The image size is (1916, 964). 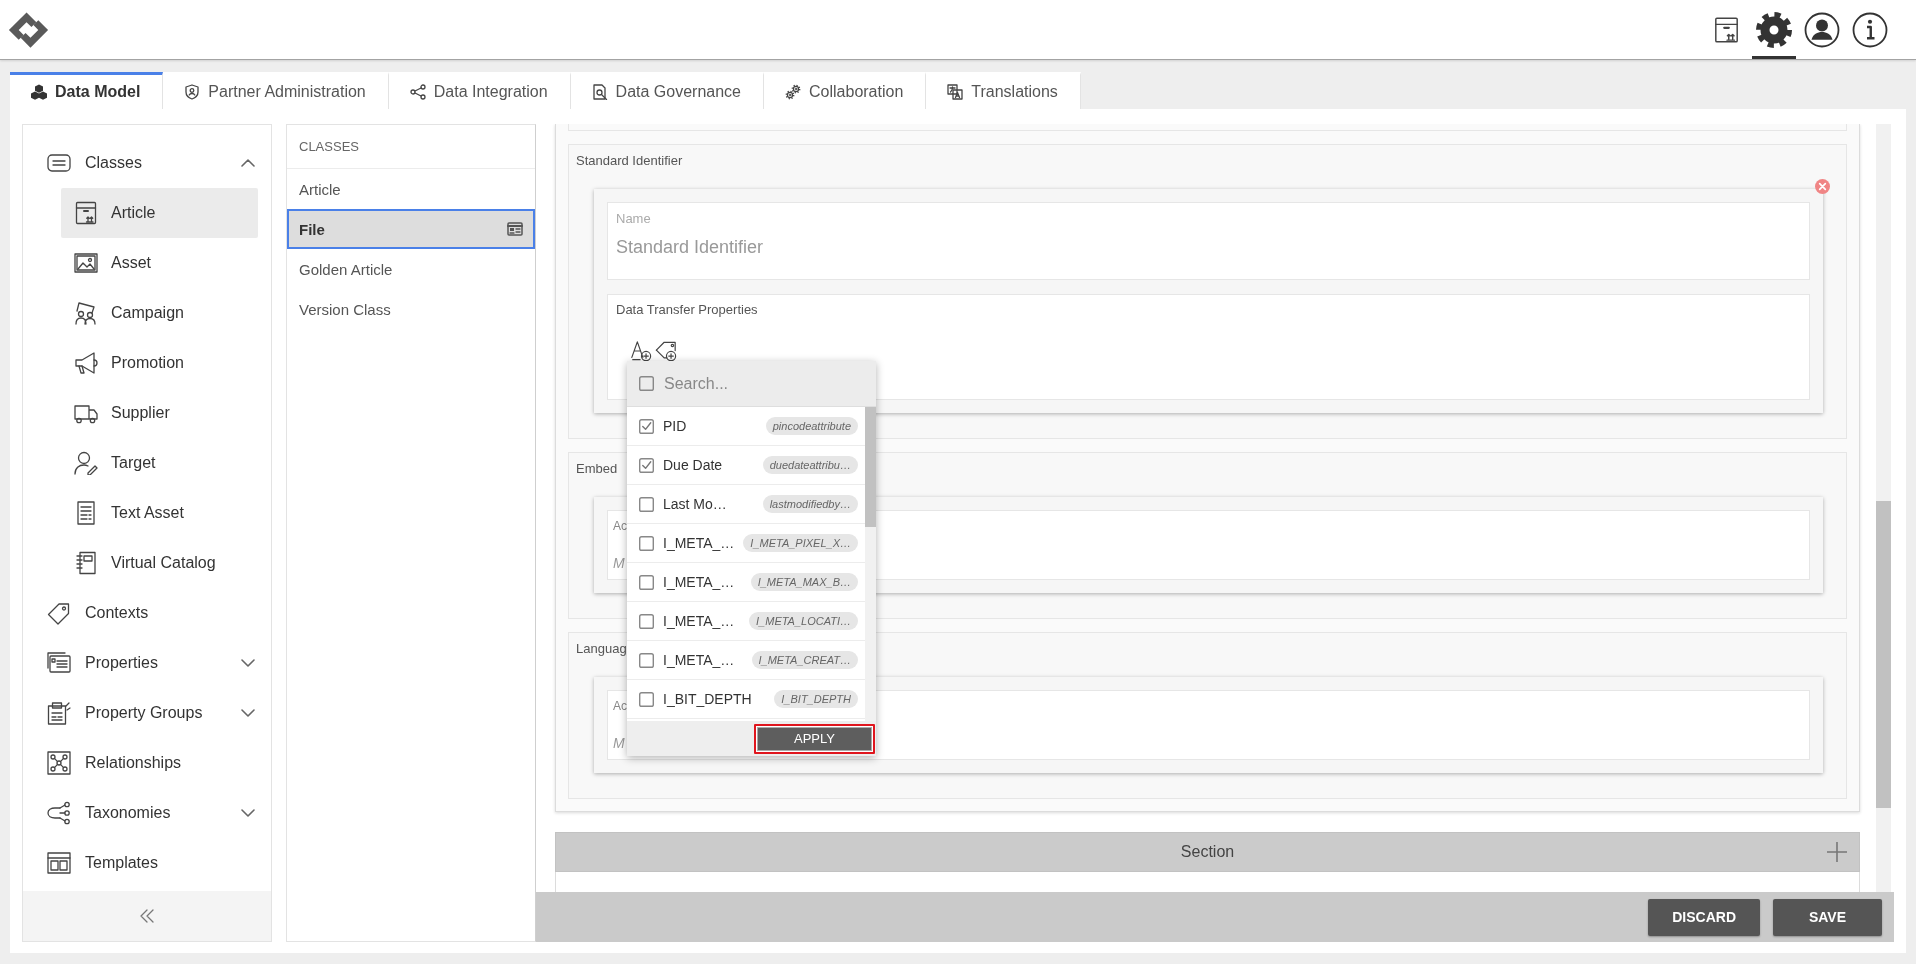 What do you see at coordinates (599, 92) in the screenshot?
I see `document-search-icon` at bounding box center [599, 92].